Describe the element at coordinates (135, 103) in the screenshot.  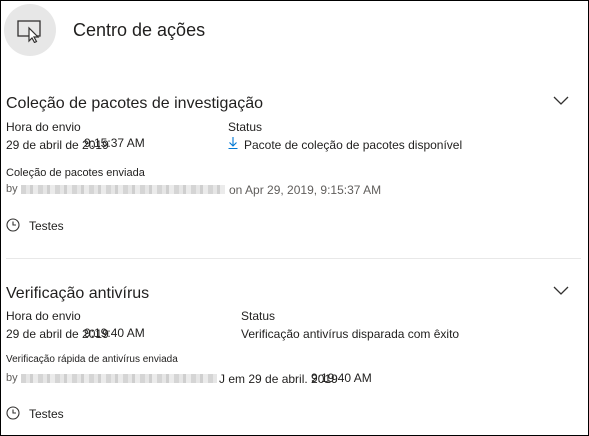
I see `section-title-investigation-package: Coleção de pacotes de investigação` at that location.